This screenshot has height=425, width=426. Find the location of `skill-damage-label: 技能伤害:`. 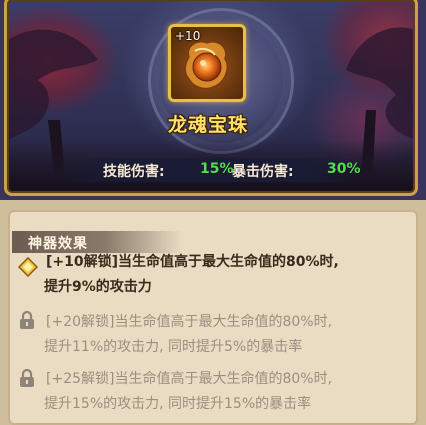

skill-damage-label: 技能伤害: is located at coordinates (134, 172).